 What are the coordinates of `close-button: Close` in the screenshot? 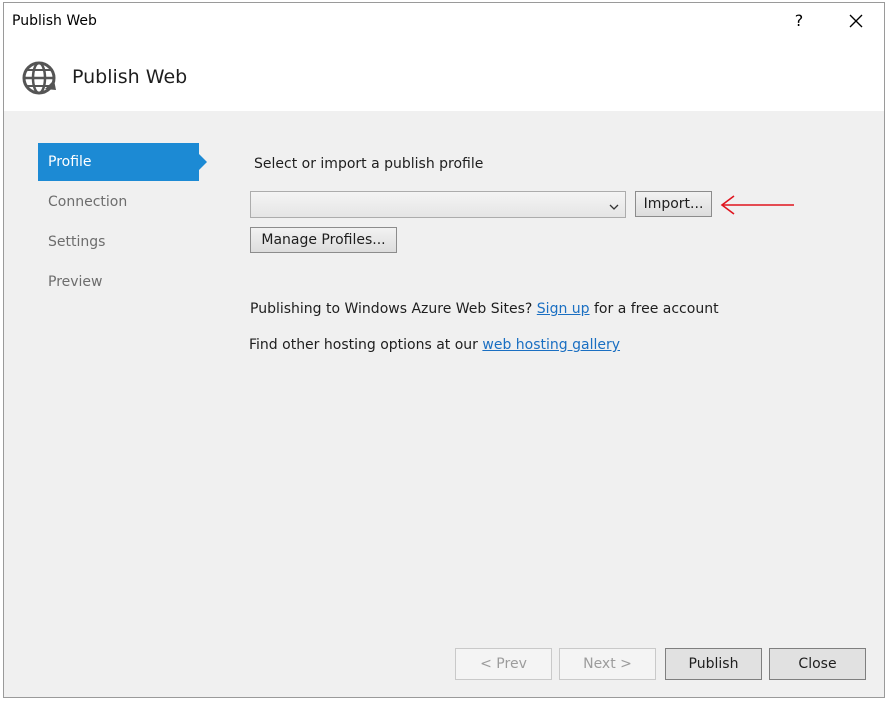 It's located at (817, 664).